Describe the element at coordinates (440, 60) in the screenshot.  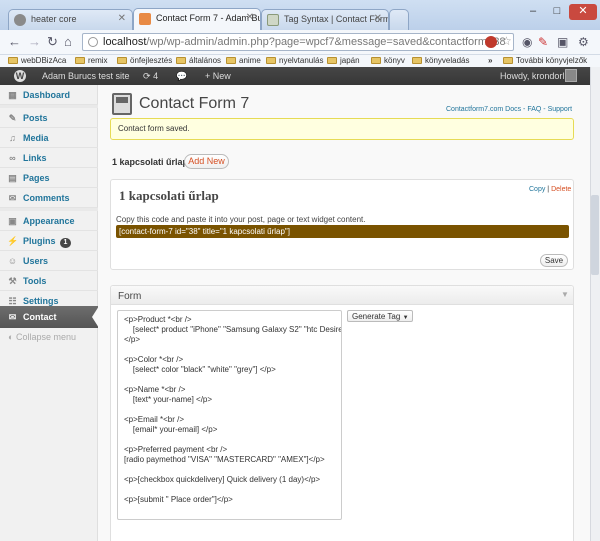
I see `bookmark-folder: könyveladás` at that location.